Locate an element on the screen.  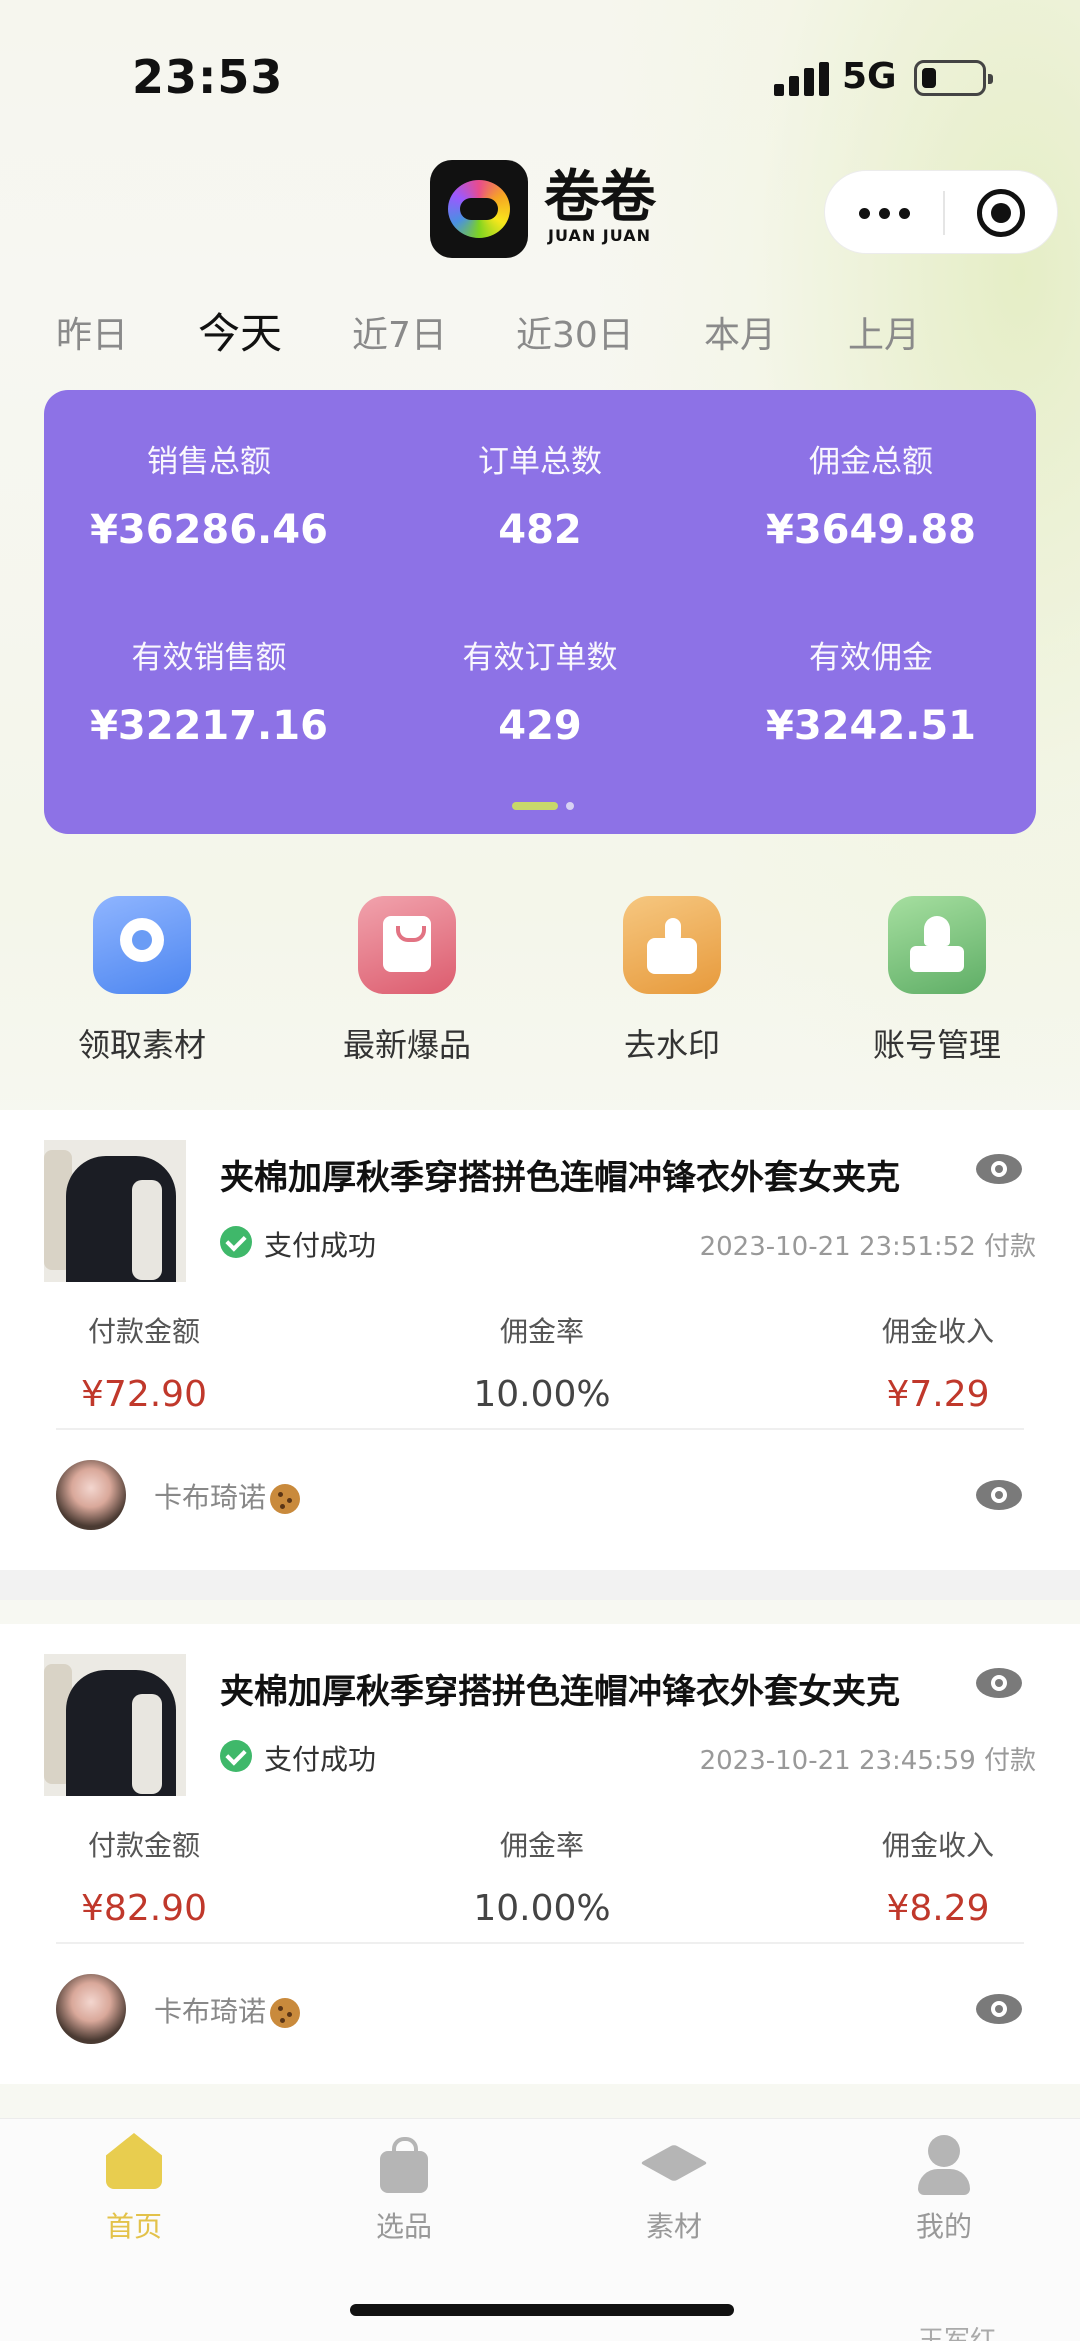
tab-last-month: 上月 is located at coordinates (884, 332).